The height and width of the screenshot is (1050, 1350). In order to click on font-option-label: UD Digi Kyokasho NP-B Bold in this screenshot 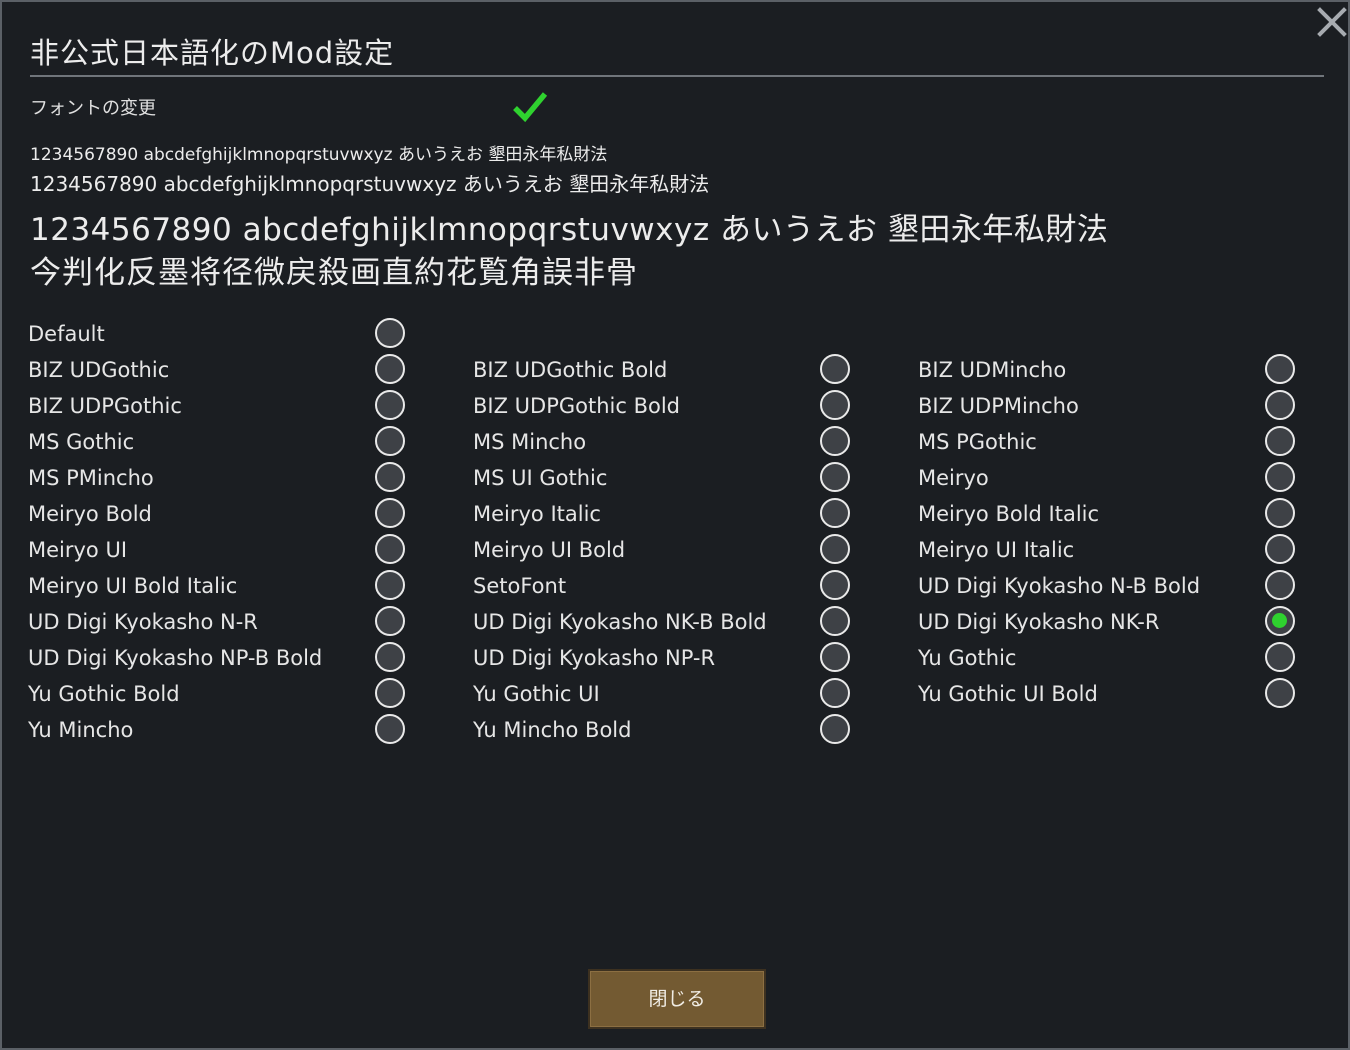, I will do `click(175, 658)`.